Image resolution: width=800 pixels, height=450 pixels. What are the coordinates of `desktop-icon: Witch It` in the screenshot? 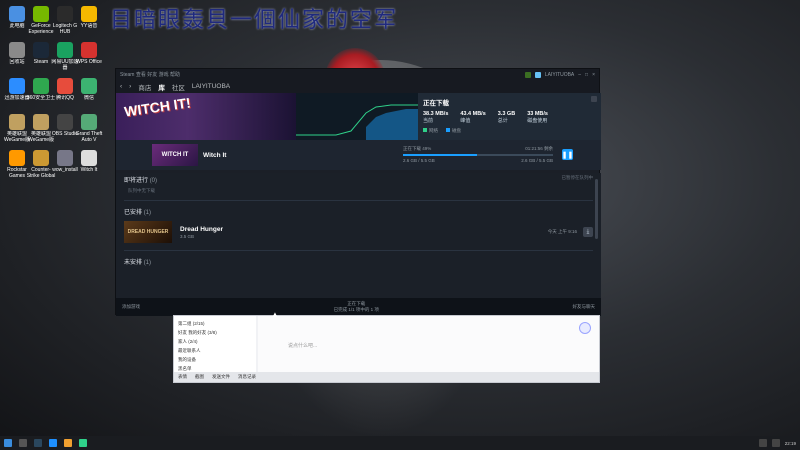 It's located at (89, 164).